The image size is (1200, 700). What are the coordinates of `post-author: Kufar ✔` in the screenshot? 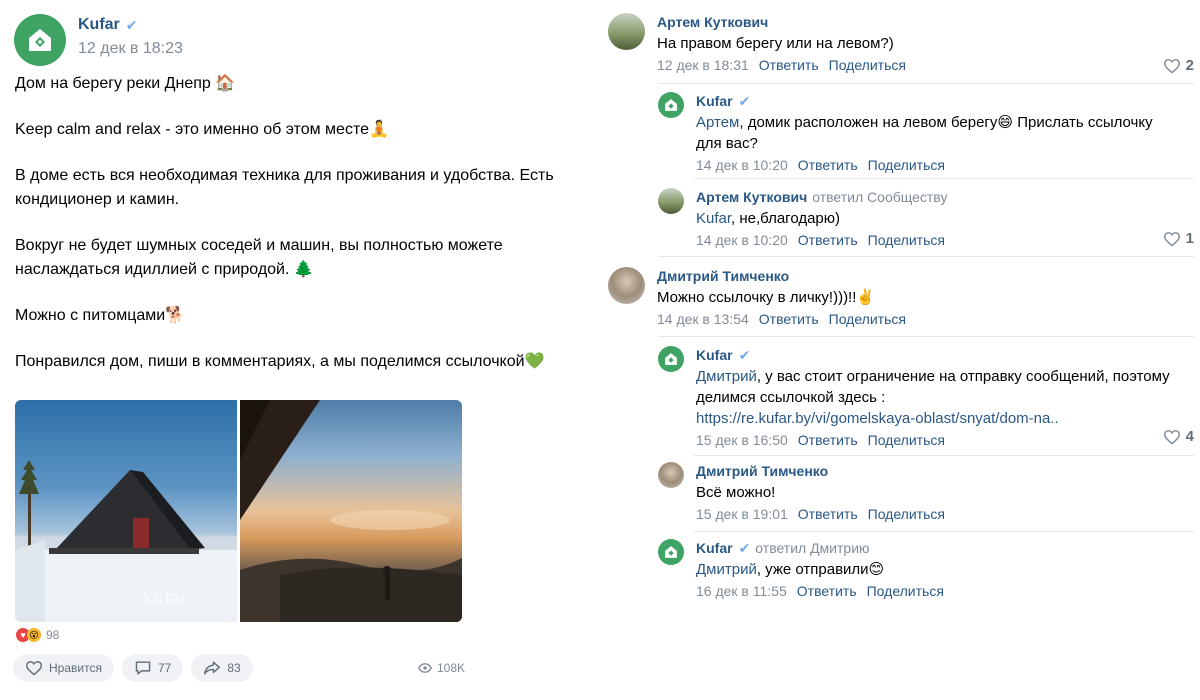 It's located at (130, 25).